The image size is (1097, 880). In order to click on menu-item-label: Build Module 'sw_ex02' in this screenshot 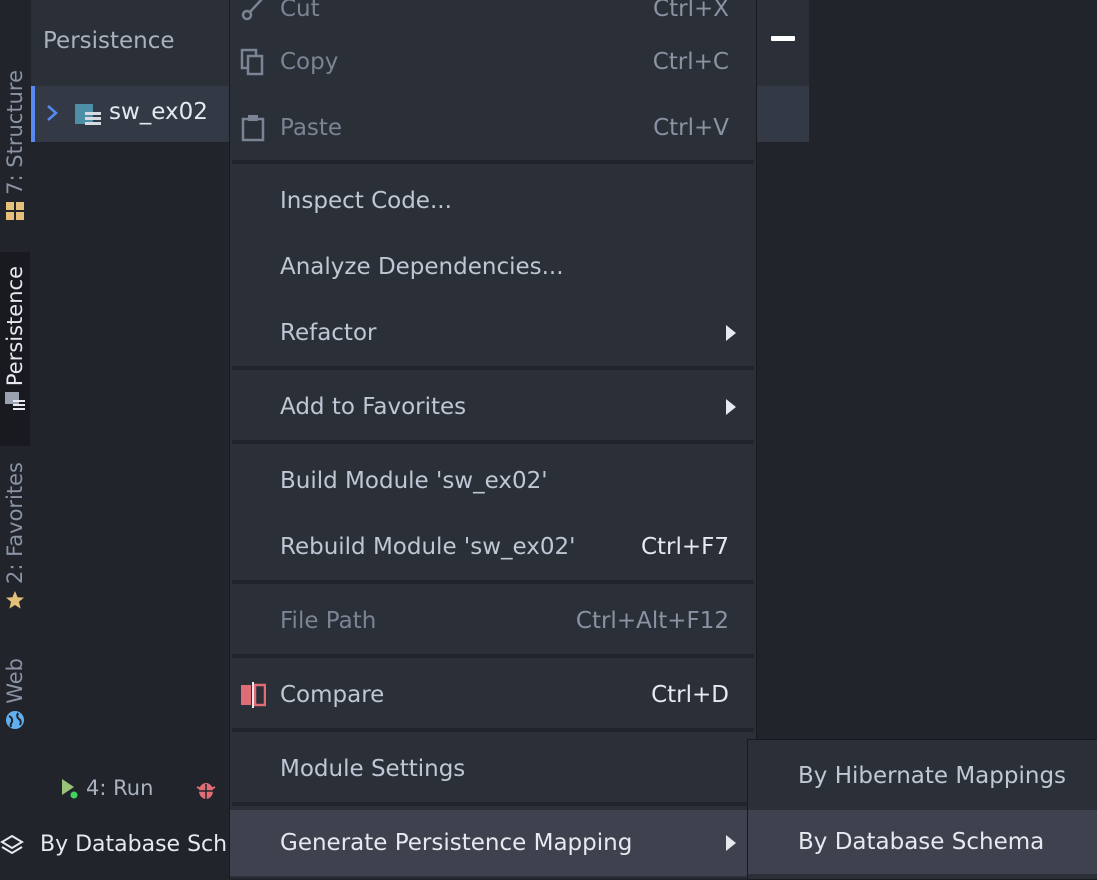, I will do `click(414, 481)`.